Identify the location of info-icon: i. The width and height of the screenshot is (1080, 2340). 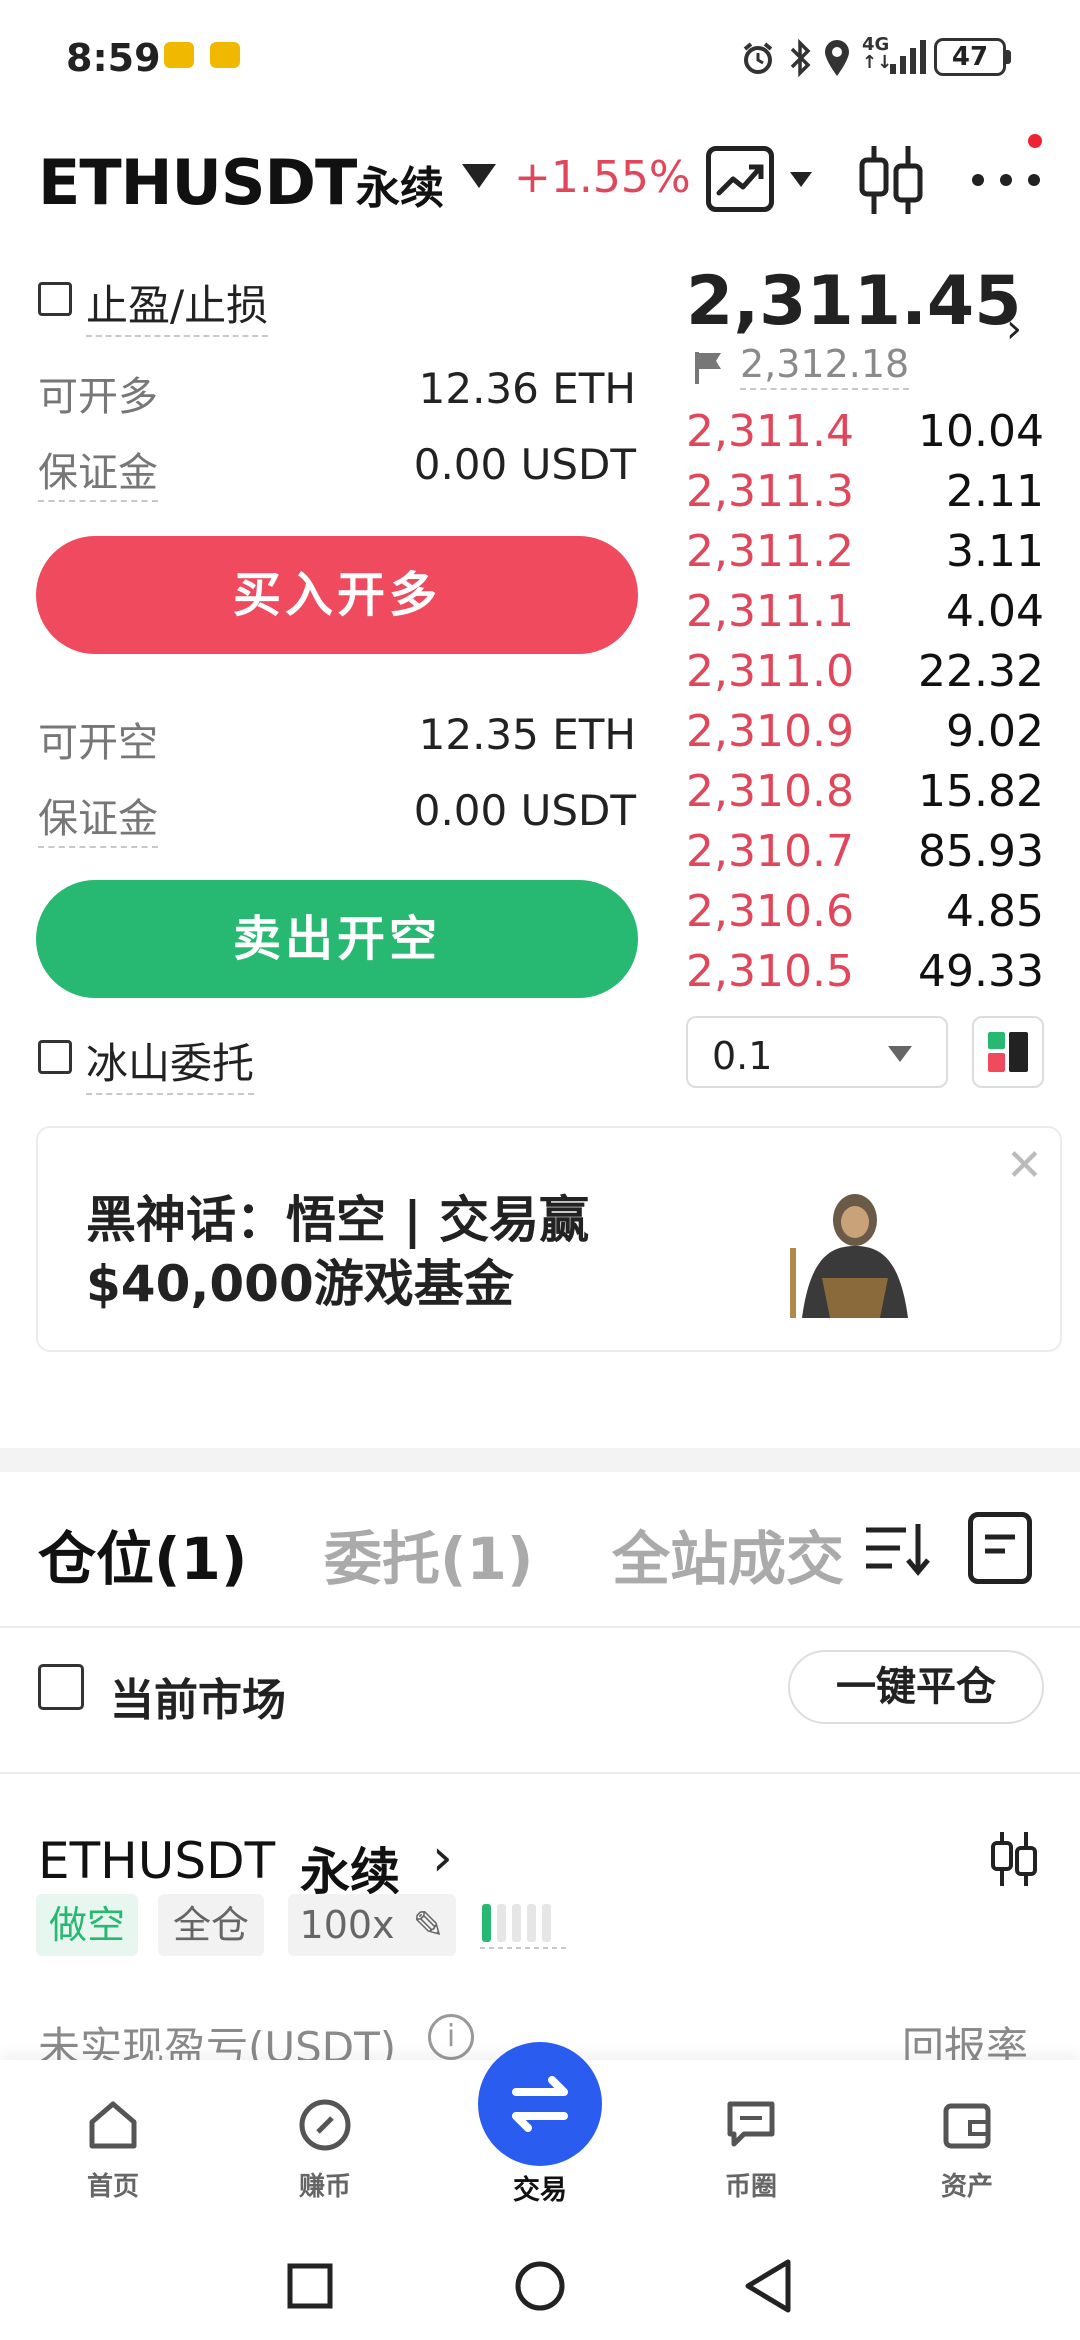
(451, 2037).